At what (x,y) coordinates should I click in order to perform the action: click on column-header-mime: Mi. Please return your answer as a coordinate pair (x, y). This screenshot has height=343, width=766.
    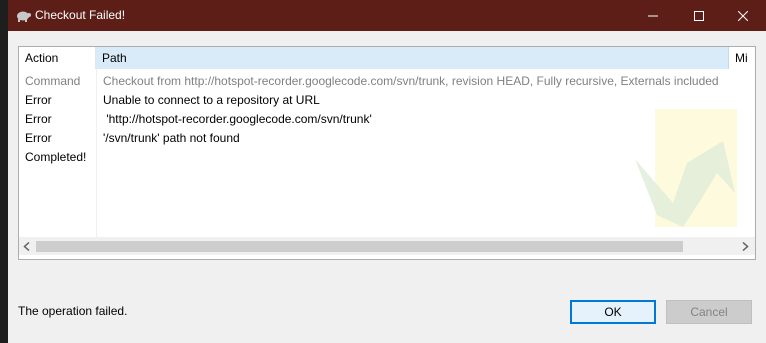
    Looking at the image, I should click on (742, 58).